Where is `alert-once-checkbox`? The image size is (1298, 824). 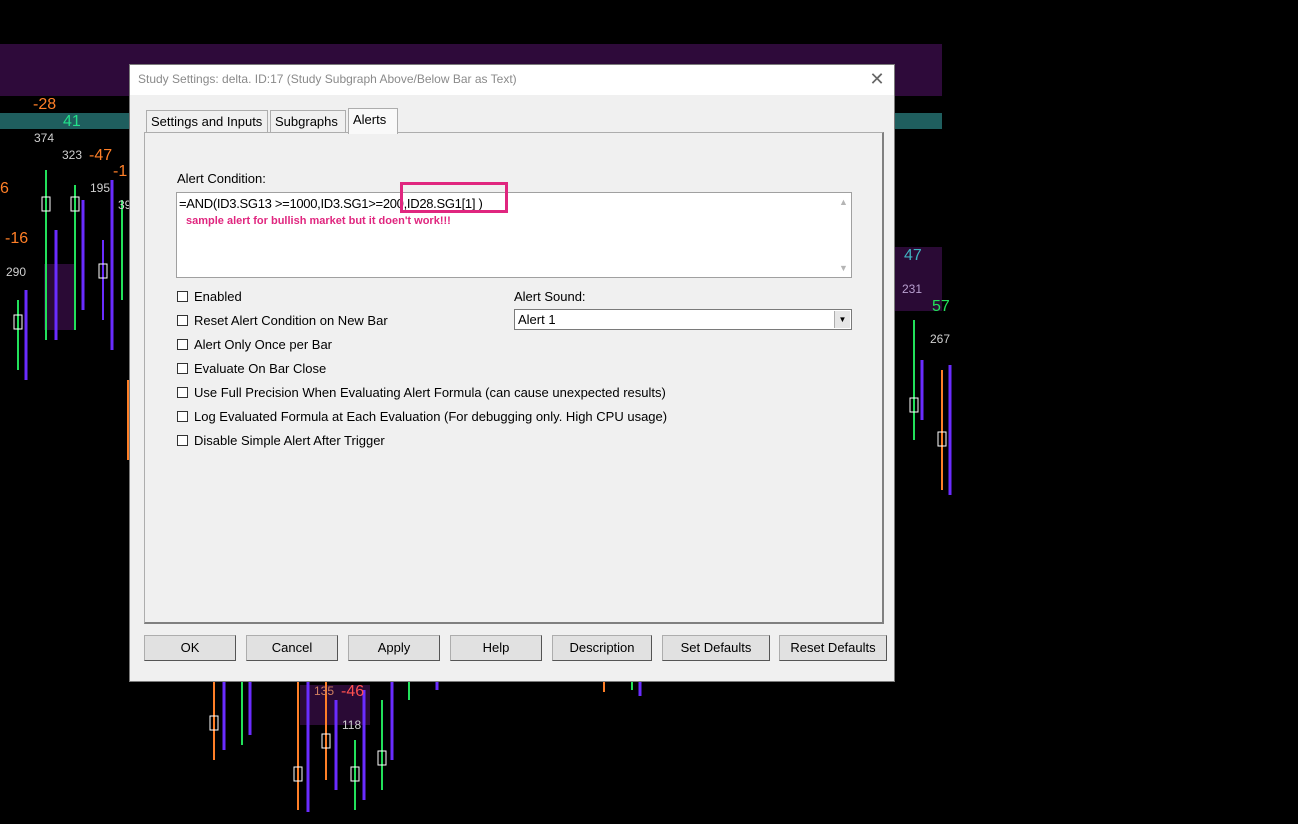 alert-once-checkbox is located at coordinates (182, 344).